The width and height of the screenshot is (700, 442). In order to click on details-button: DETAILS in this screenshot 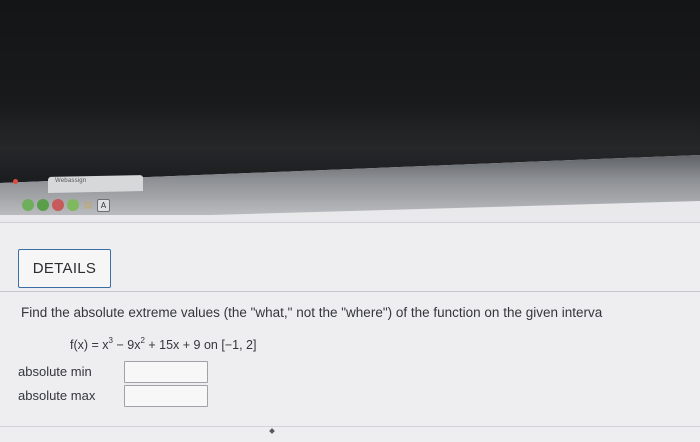, I will do `click(64, 268)`.